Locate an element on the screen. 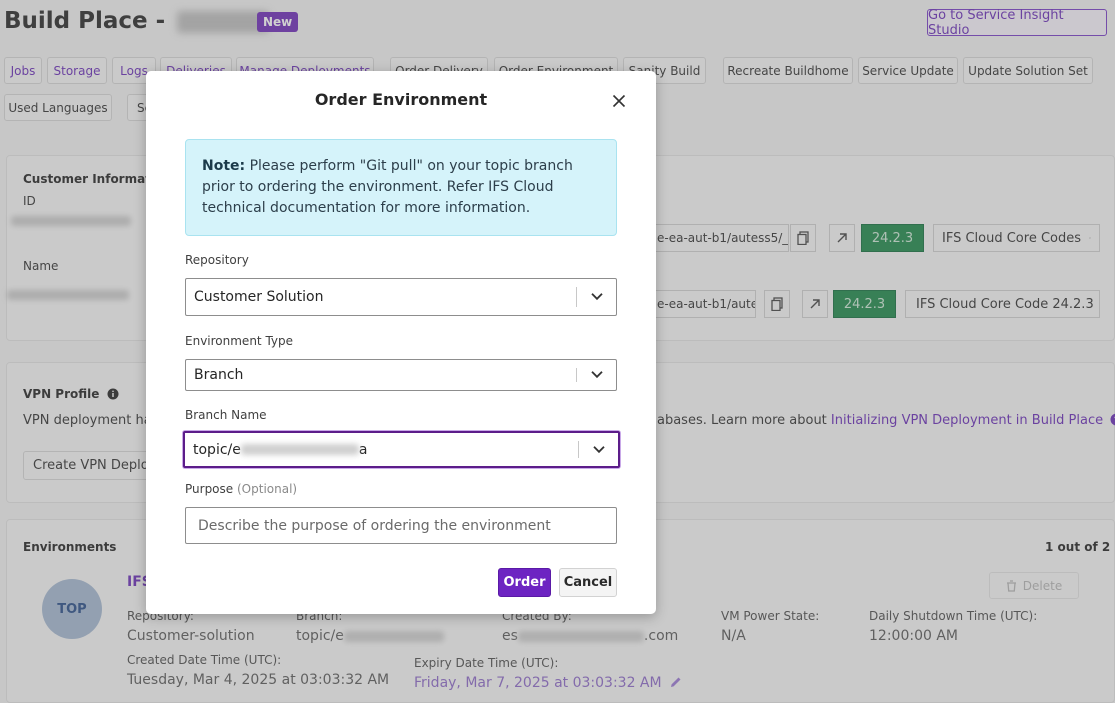  repository-label: Repository is located at coordinates (217, 260).